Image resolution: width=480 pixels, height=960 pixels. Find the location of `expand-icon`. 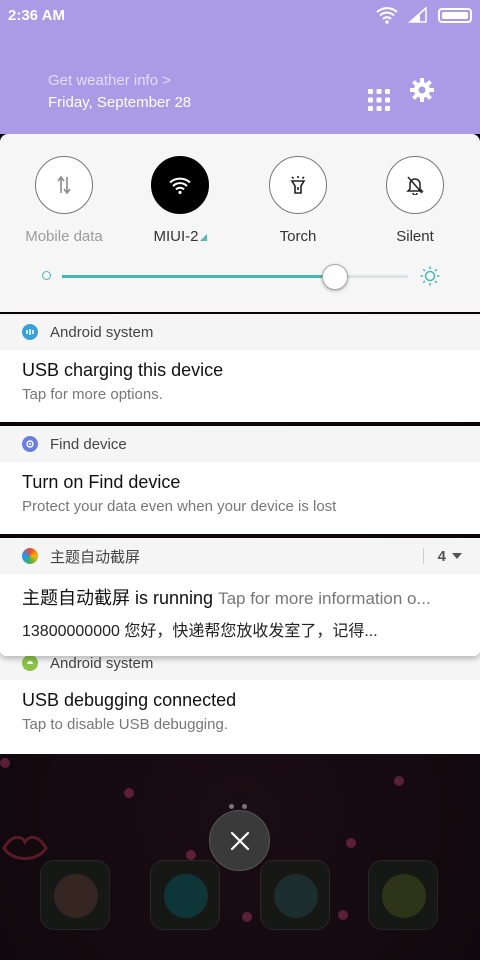

expand-icon is located at coordinates (457, 556).